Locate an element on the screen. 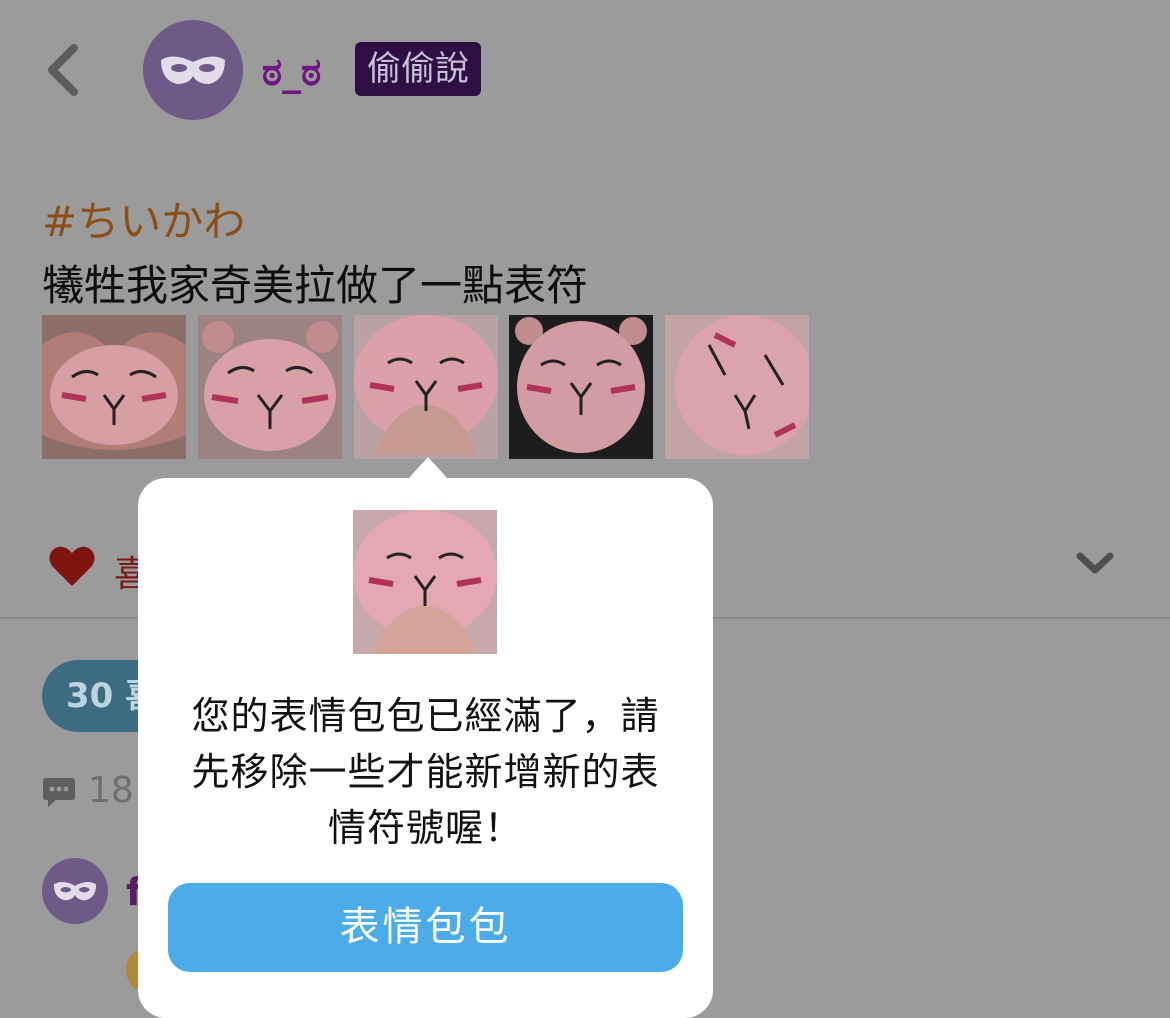  popup-message-line: 情符號喔！ is located at coordinates (425, 828).